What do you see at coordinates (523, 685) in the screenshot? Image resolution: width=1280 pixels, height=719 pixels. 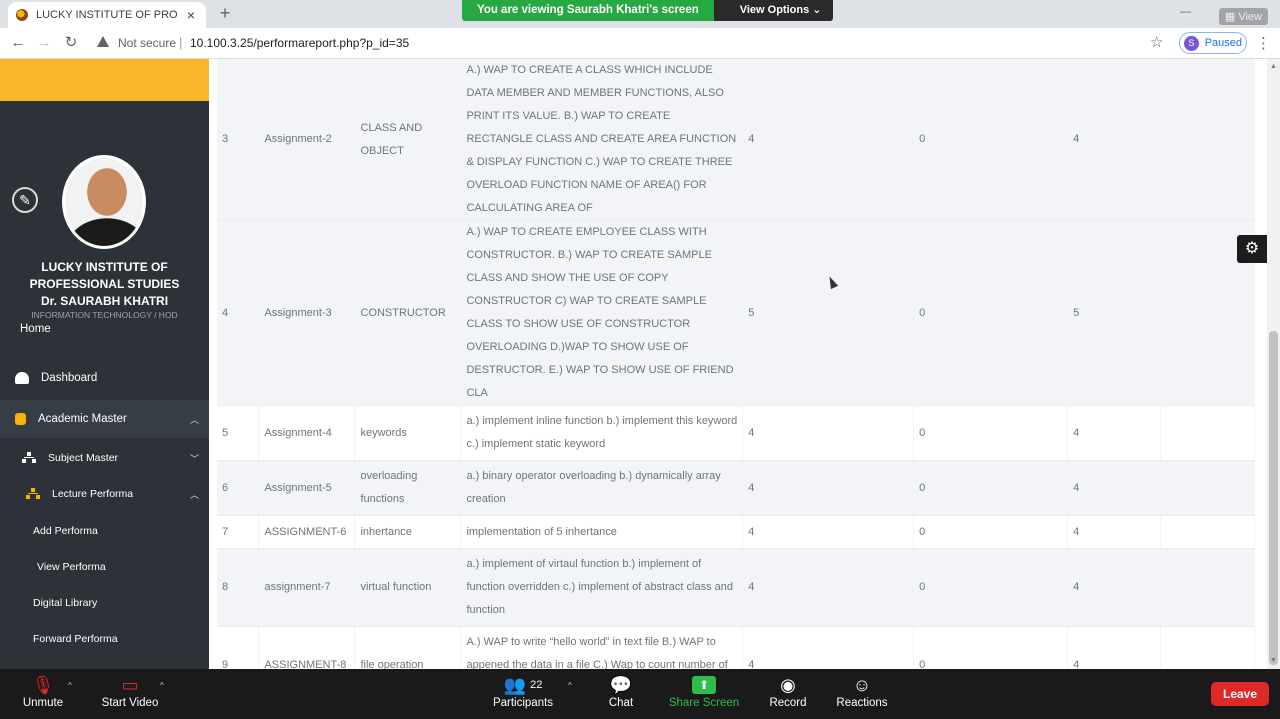 I see `participants-icon: 👥 22` at bounding box center [523, 685].